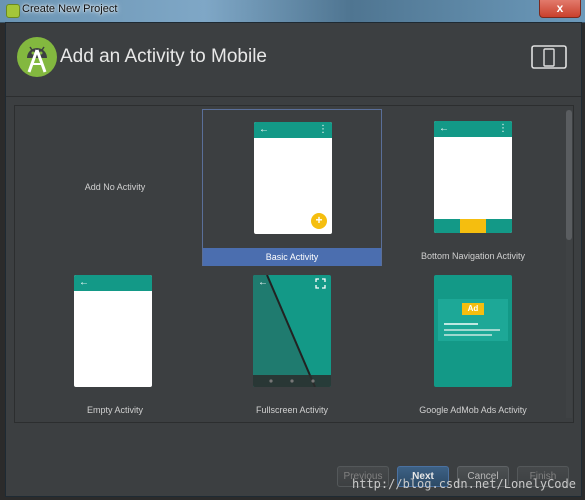 This screenshot has width=585, height=500. What do you see at coordinates (113, 283) in the screenshot?
I see `app-bar: ←` at bounding box center [113, 283].